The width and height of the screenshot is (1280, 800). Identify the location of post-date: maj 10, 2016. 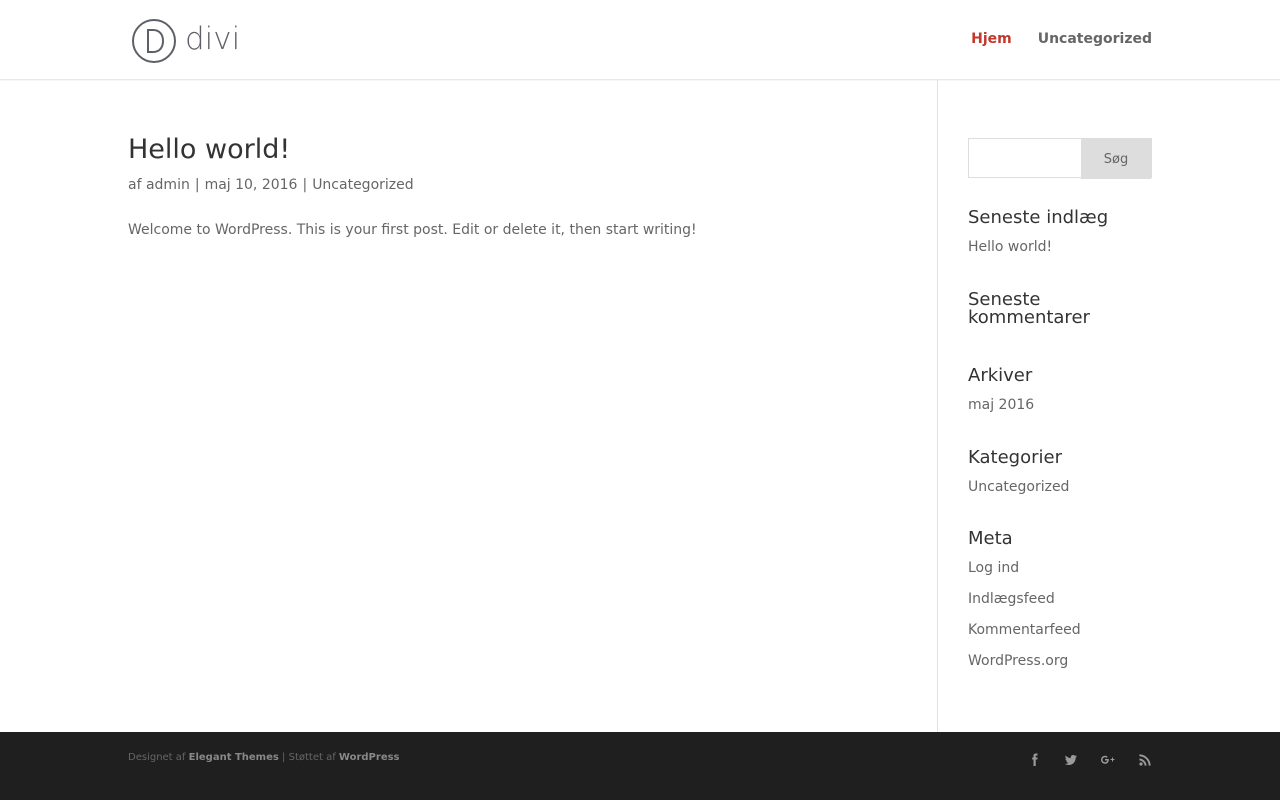
(251, 185).